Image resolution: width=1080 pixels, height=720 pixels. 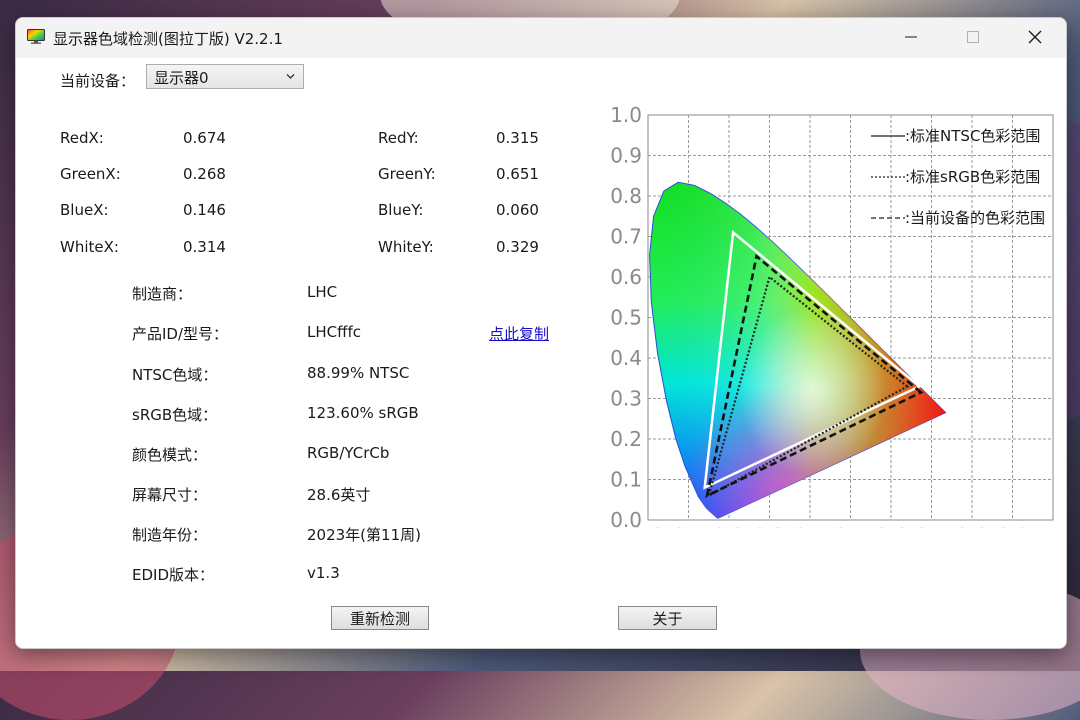 I want to click on green-y-value: 0.651, so click(x=517, y=174).